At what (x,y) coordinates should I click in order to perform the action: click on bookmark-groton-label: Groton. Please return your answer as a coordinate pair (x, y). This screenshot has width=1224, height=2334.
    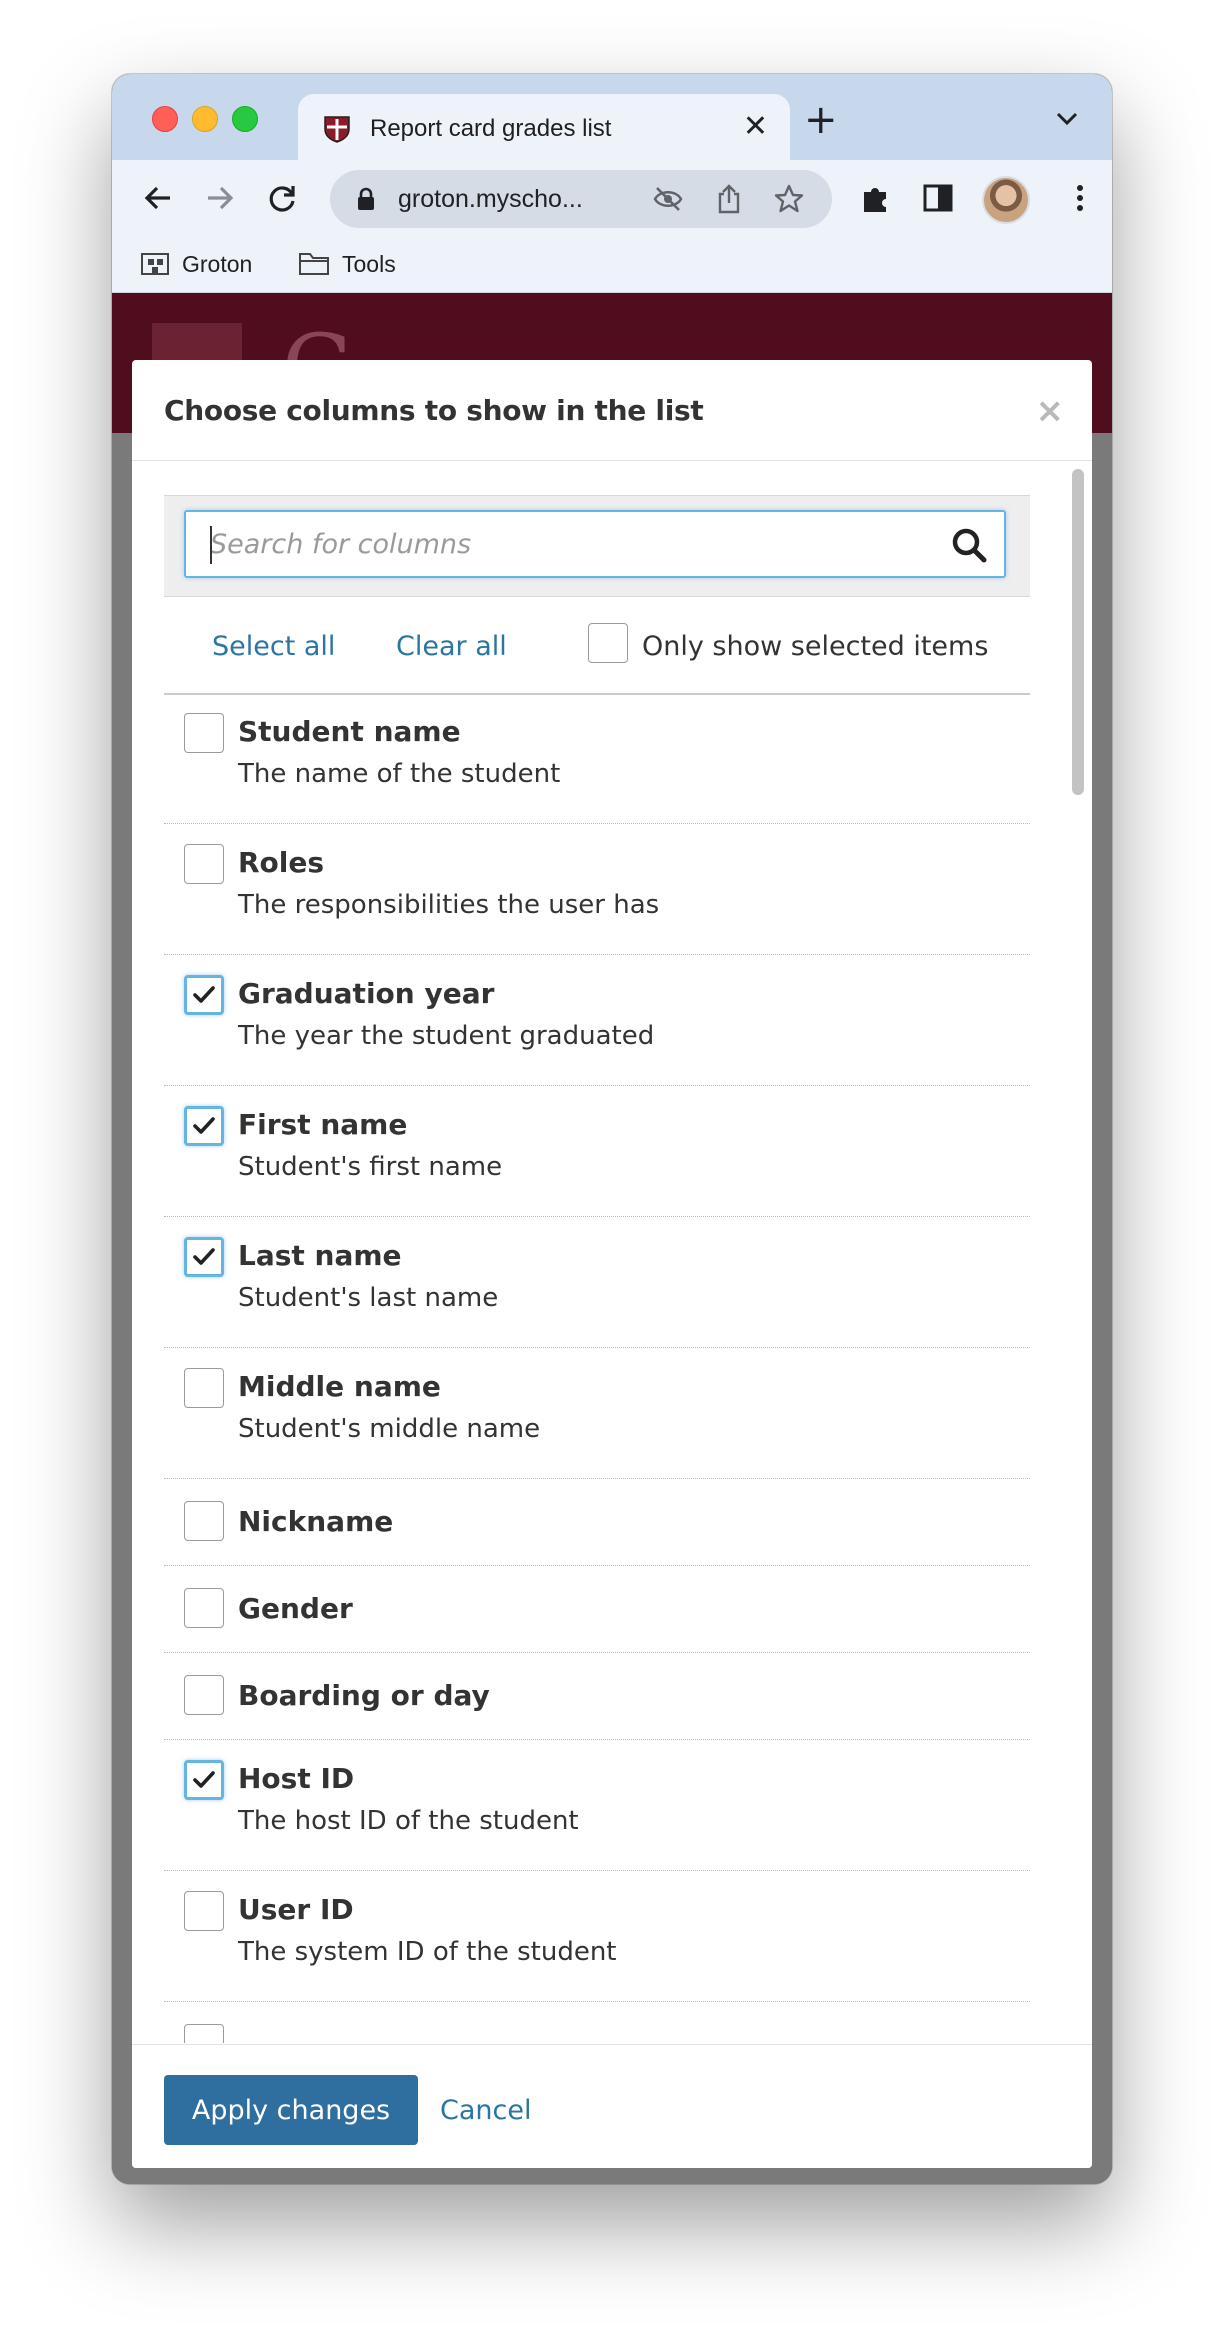
    Looking at the image, I should click on (217, 264).